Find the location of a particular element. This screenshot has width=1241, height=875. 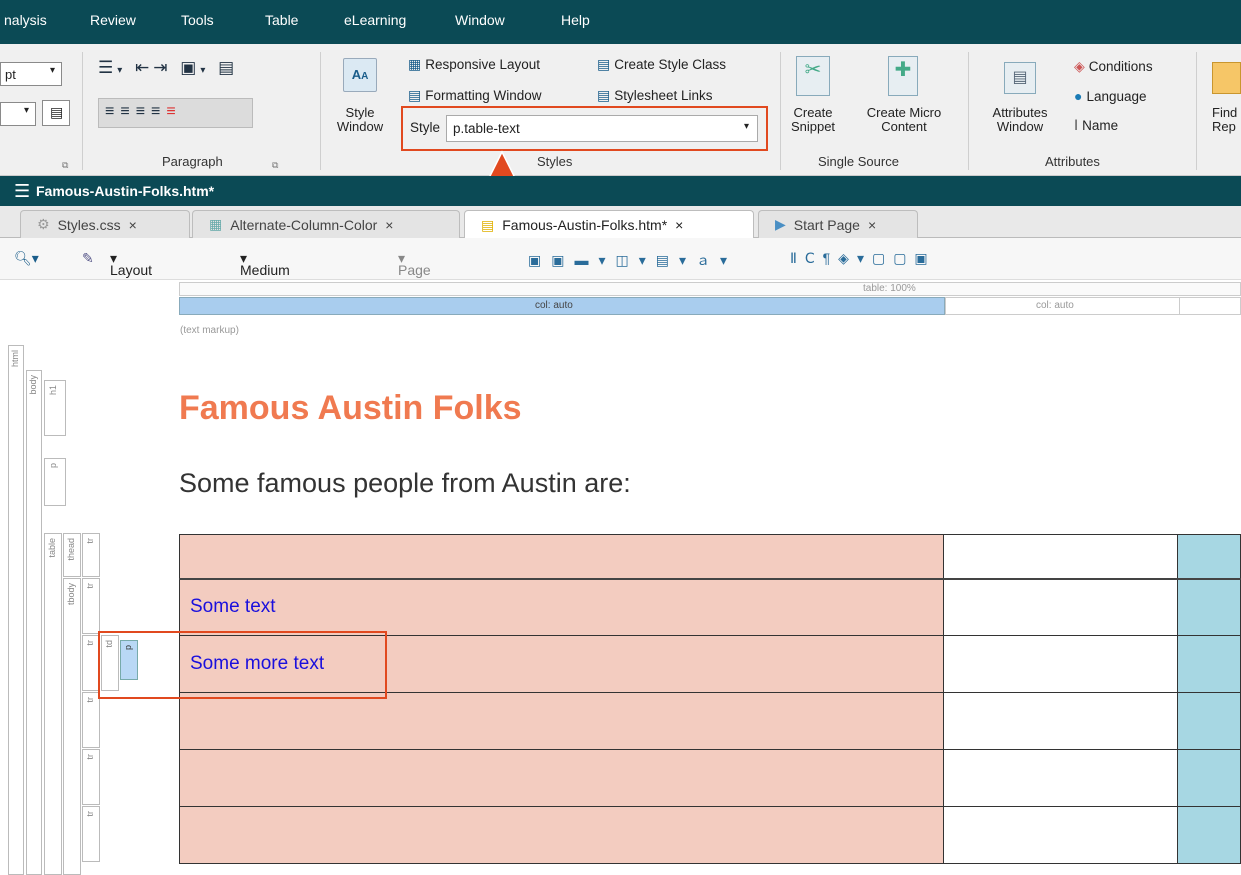

tab-famous-austin-folks: ▤ Famous-Austin-Folks.htm* × is located at coordinates (609, 224).